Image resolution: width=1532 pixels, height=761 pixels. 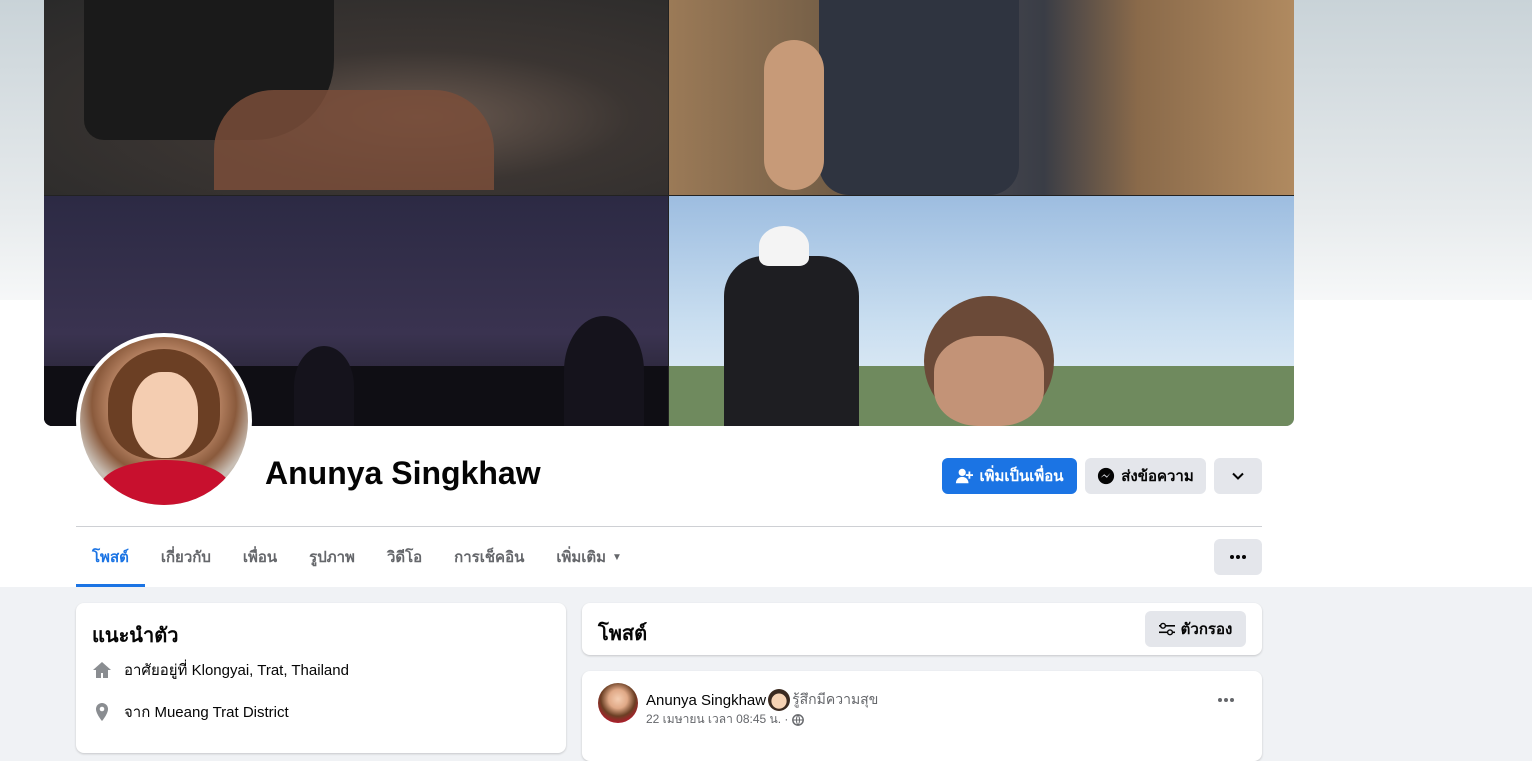 I want to click on message-label: ส่งข้อความ, so click(x=1157, y=476).